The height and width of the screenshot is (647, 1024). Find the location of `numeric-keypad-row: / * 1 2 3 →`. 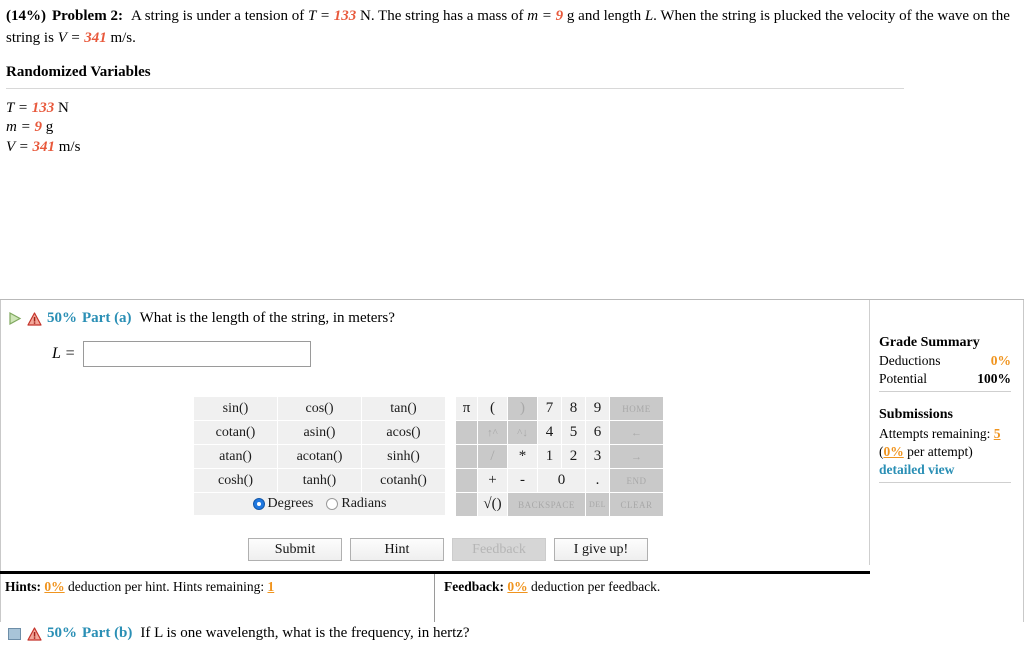

numeric-keypad-row: / * 1 2 3 → is located at coordinates (559, 456).